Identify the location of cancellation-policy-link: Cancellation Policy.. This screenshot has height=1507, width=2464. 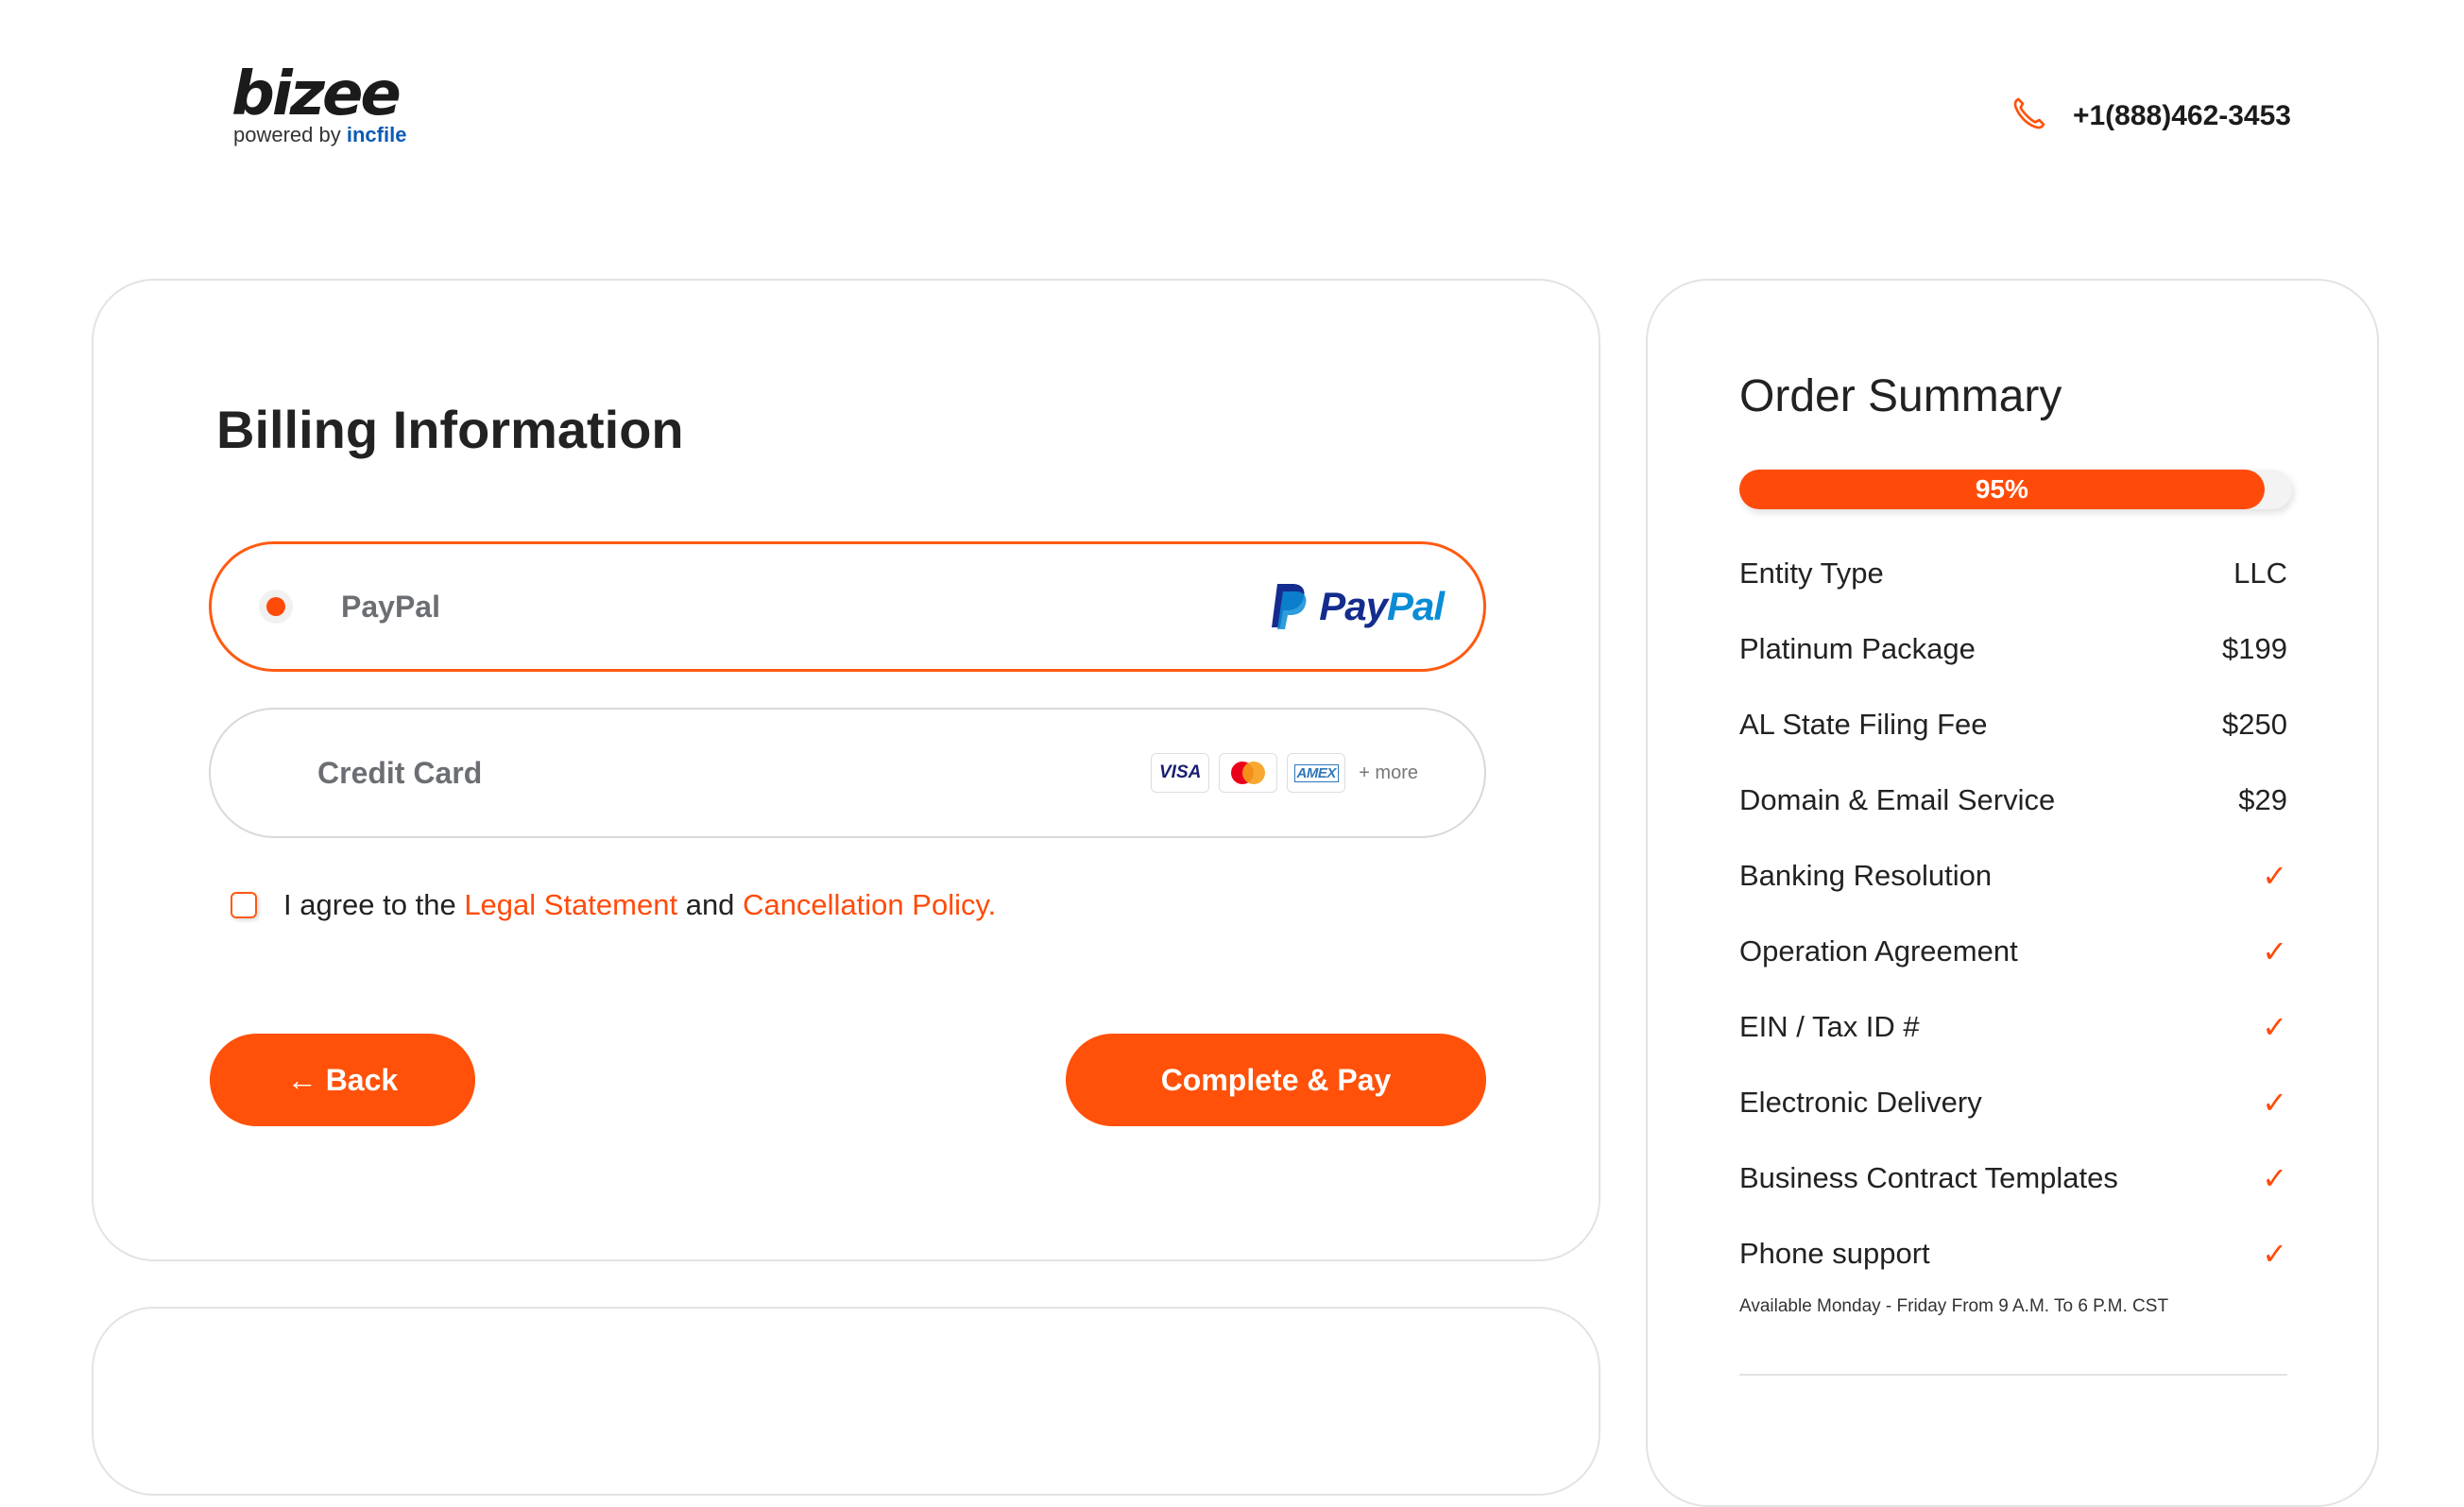
(870, 904).